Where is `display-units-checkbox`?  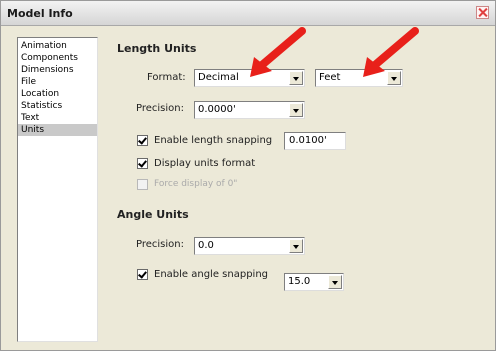 display-units-checkbox is located at coordinates (142, 163).